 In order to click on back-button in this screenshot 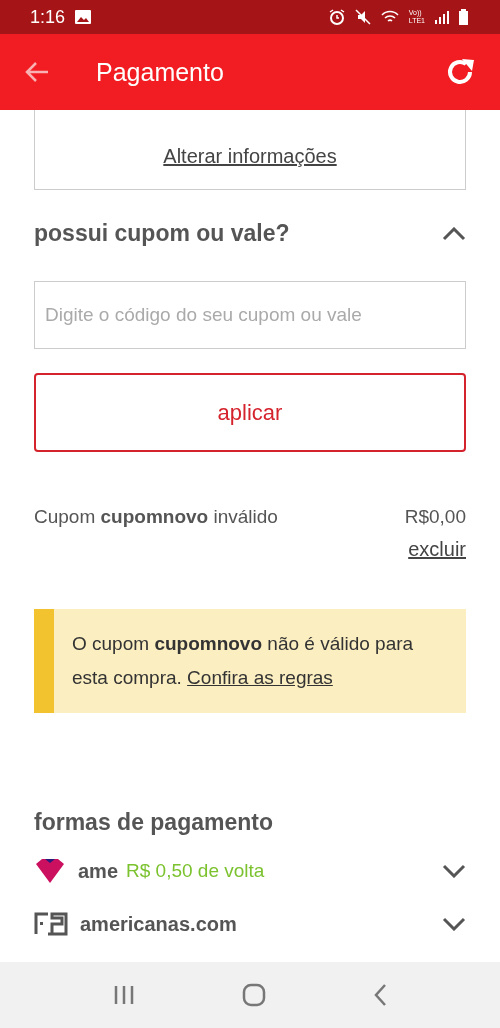, I will do `click(37, 72)`.